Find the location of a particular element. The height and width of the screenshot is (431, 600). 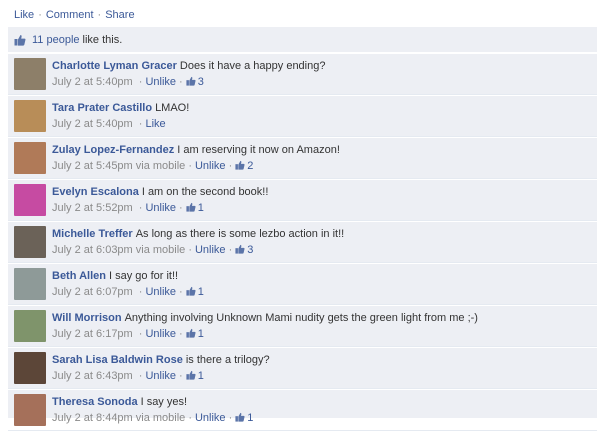

share-link: Share is located at coordinates (119, 15).